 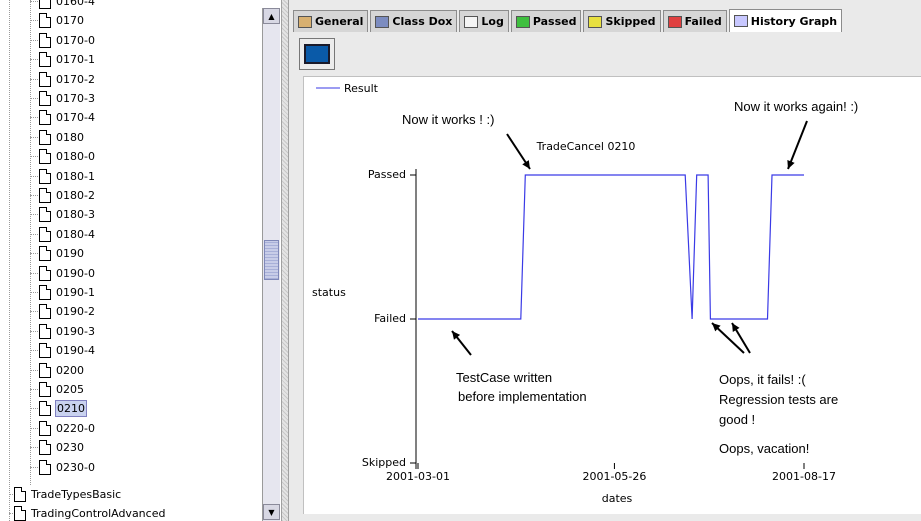 I want to click on tree-item: 0160-4, so click(x=63, y=5).